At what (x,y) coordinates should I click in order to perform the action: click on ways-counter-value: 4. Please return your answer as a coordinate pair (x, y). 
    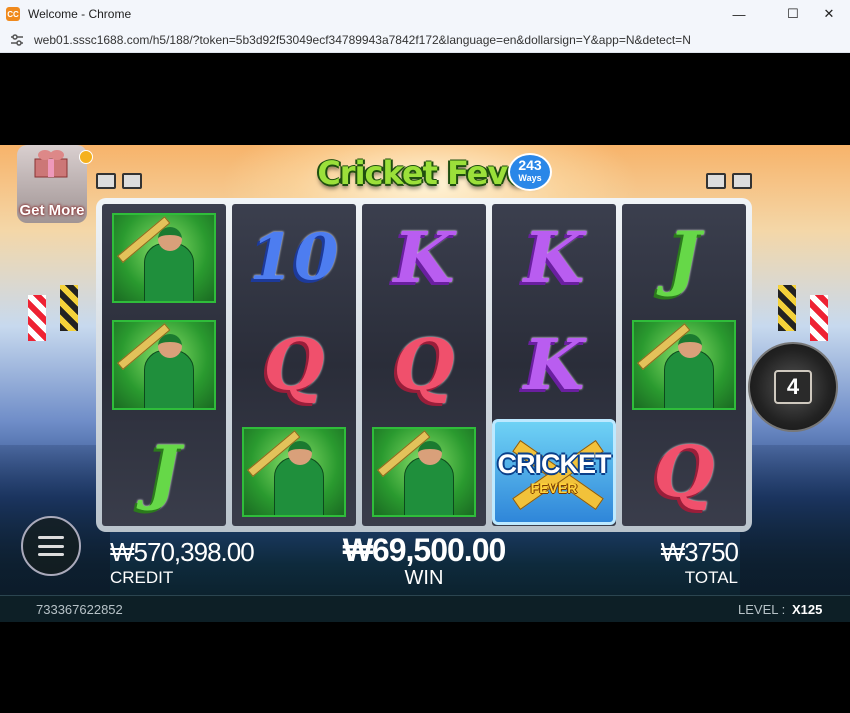
    Looking at the image, I should click on (793, 387).